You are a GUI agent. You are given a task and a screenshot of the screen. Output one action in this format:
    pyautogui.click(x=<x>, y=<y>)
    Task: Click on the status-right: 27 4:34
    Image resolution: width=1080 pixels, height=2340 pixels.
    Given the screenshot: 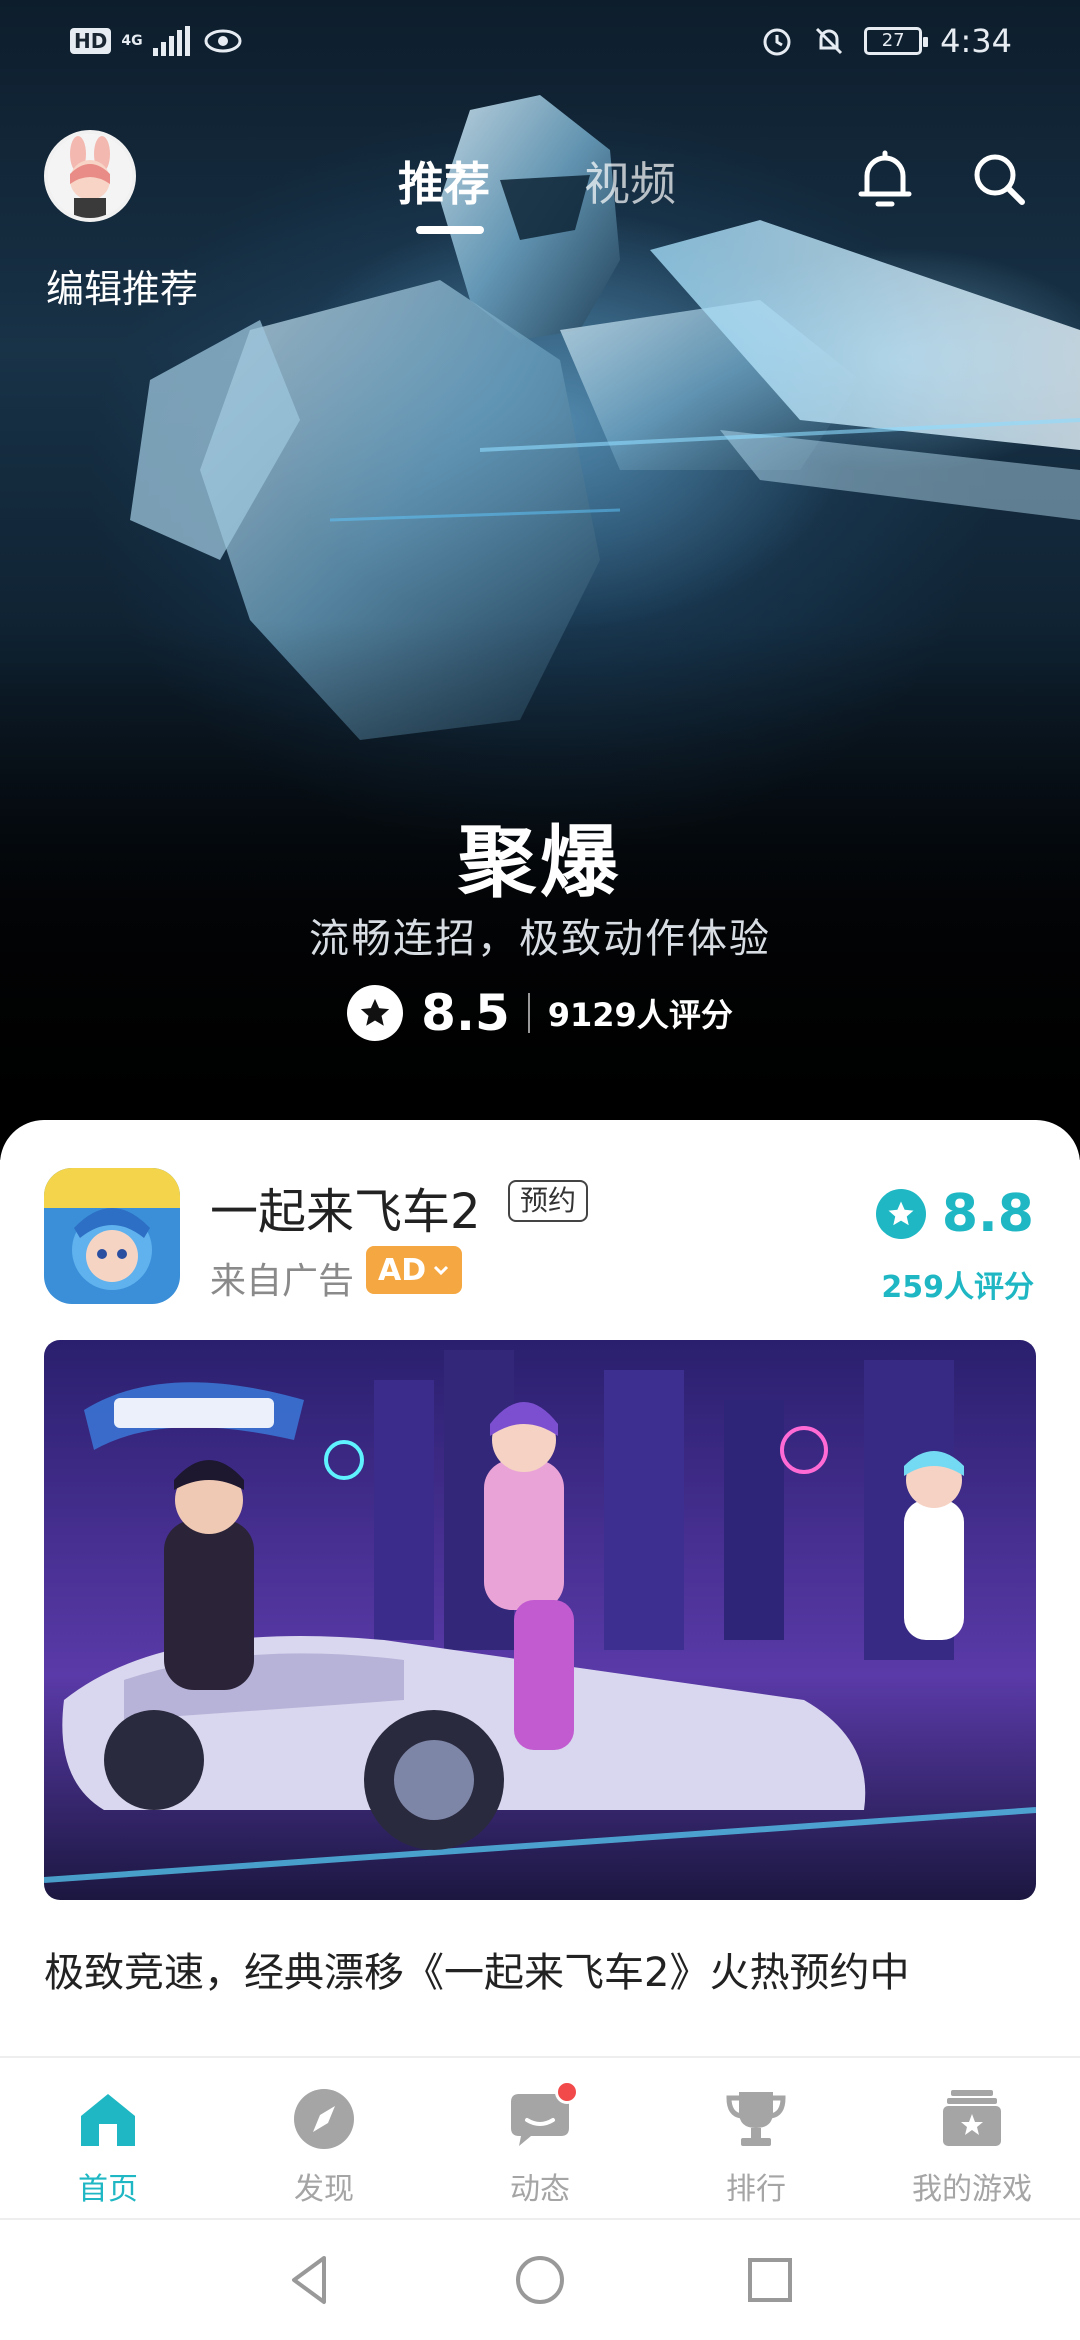 What is the action you would take?
    pyautogui.click(x=886, y=41)
    